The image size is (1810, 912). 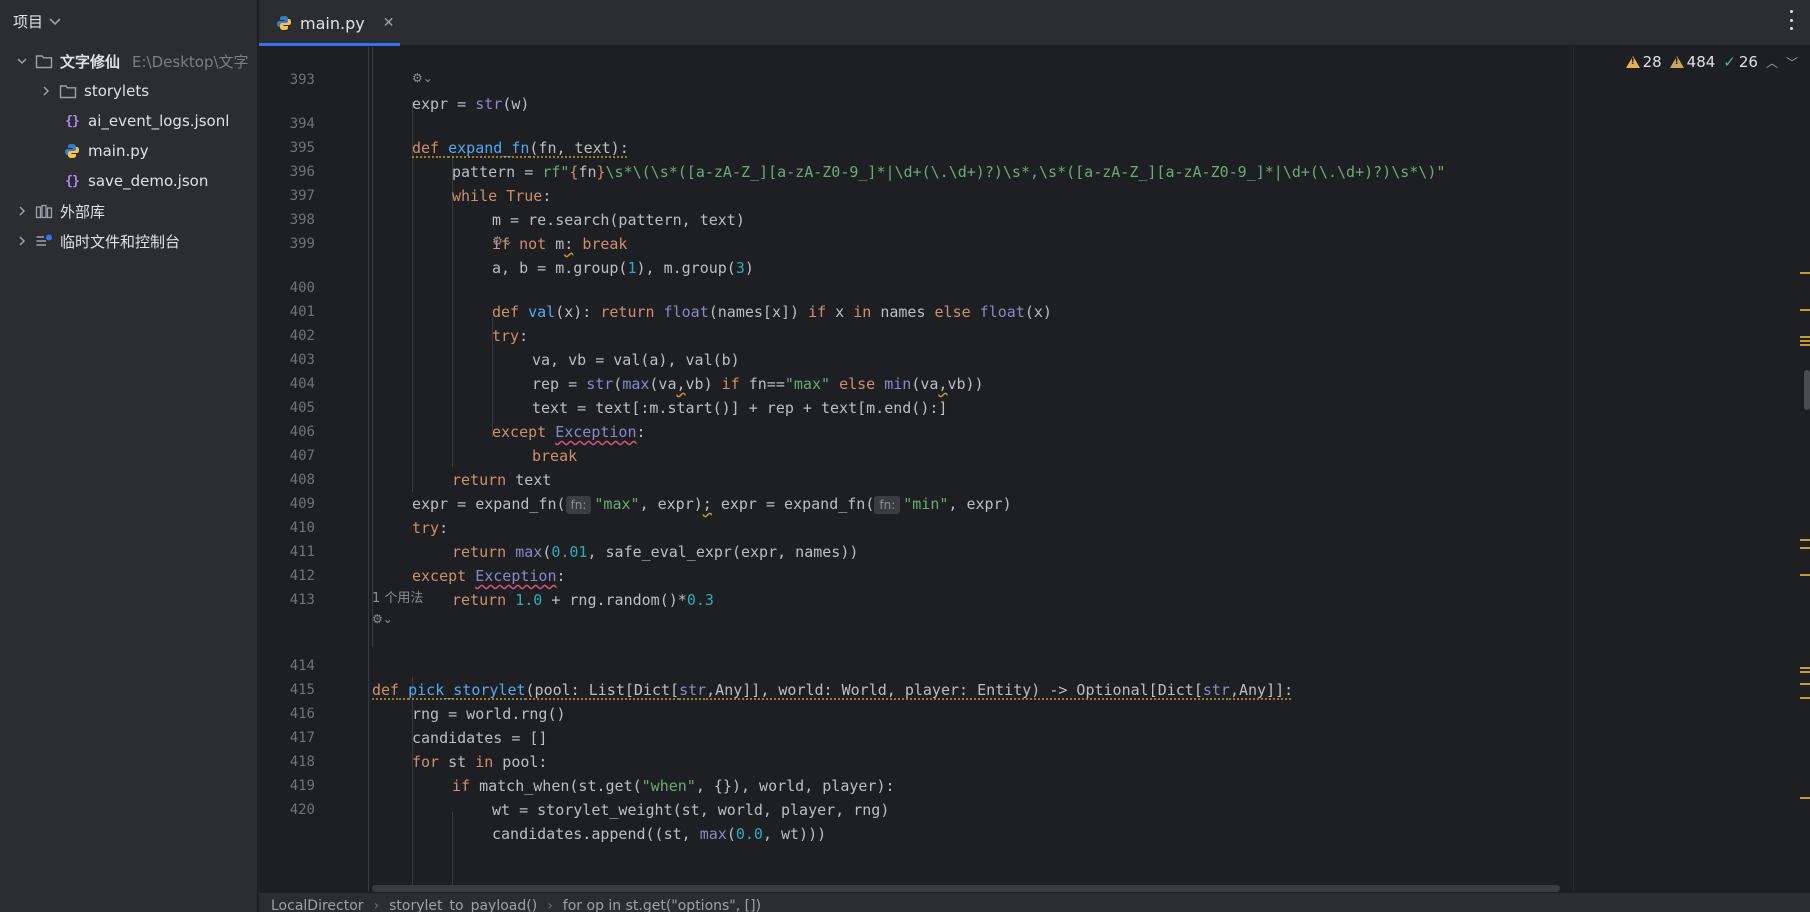 I want to click on code-line: 412 return 1.0 + rng.random()*0.3, so click(x=916, y=574).